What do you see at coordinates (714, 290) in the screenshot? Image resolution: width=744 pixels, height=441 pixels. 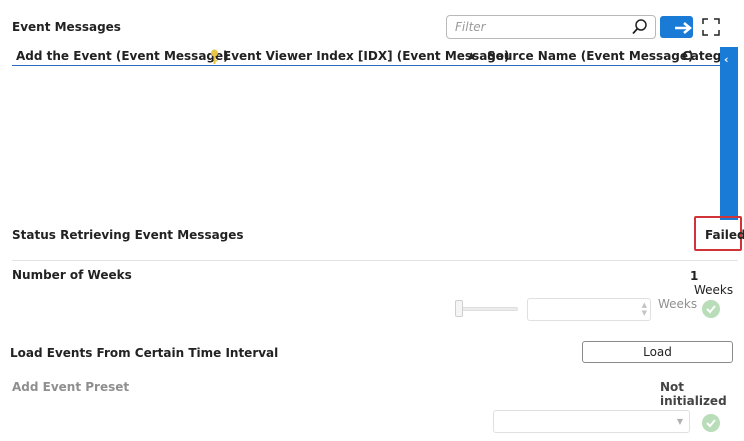 I see `weeks-unit: Weeks` at bounding box center [714, 290].